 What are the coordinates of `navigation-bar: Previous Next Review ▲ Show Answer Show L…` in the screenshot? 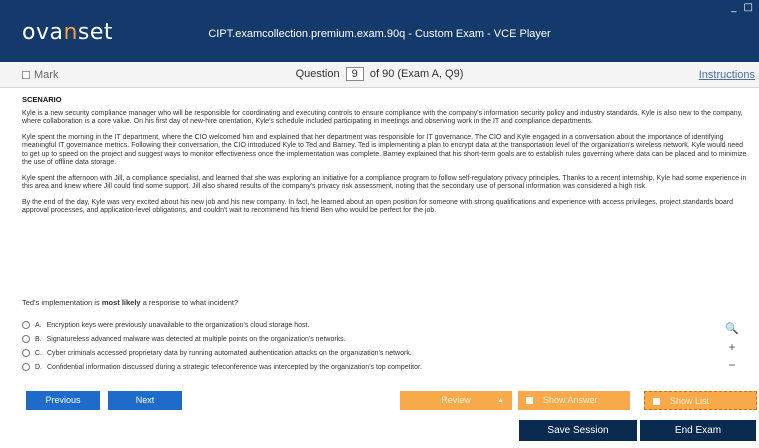 It's located at (379, 401).